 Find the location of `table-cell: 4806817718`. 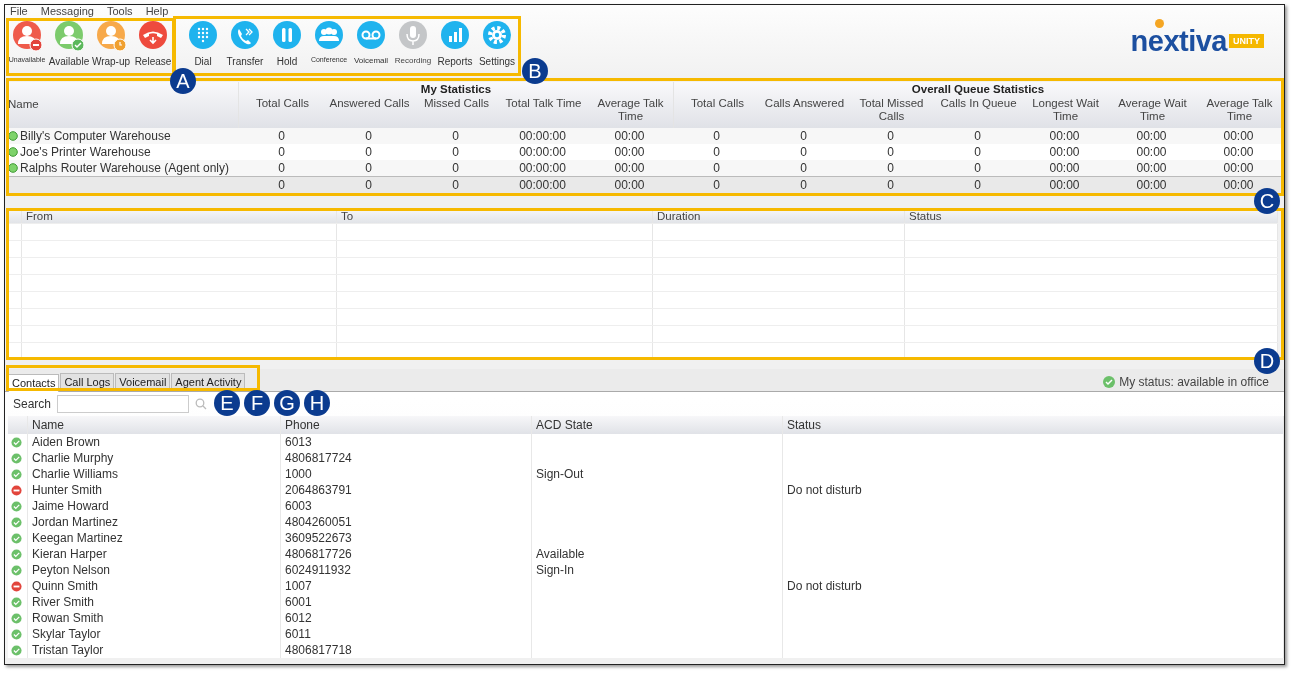

table-cell: 4806817718 is located at coordinates (406, 650).